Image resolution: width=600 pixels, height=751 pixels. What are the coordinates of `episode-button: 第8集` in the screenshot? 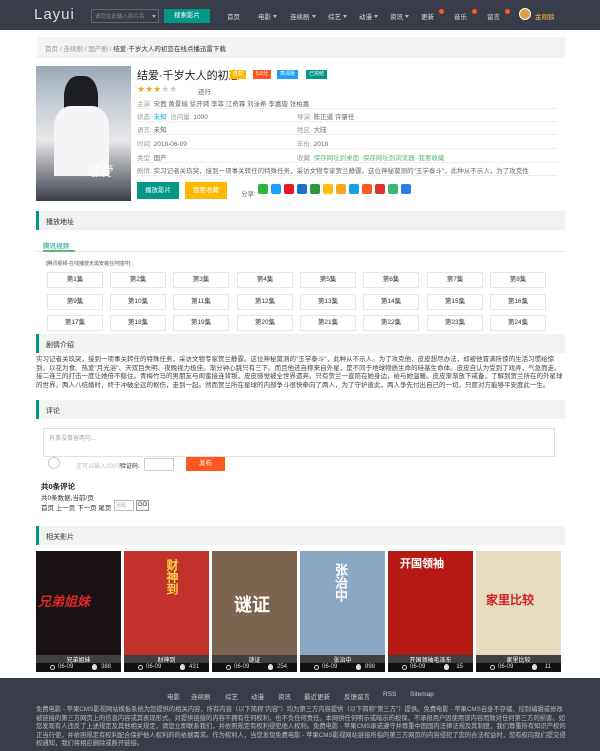 It's located at (518, 280).